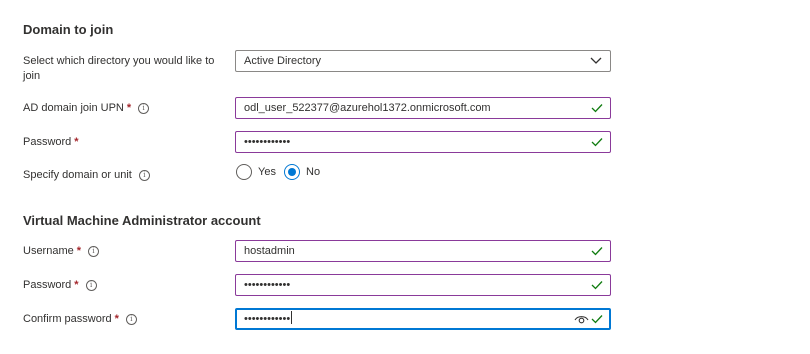 This screenshot has height=354, width=810. Describe the element at coordinates (123, 142) in the screenshot. I see `domain-password-label: Password *` at that location.